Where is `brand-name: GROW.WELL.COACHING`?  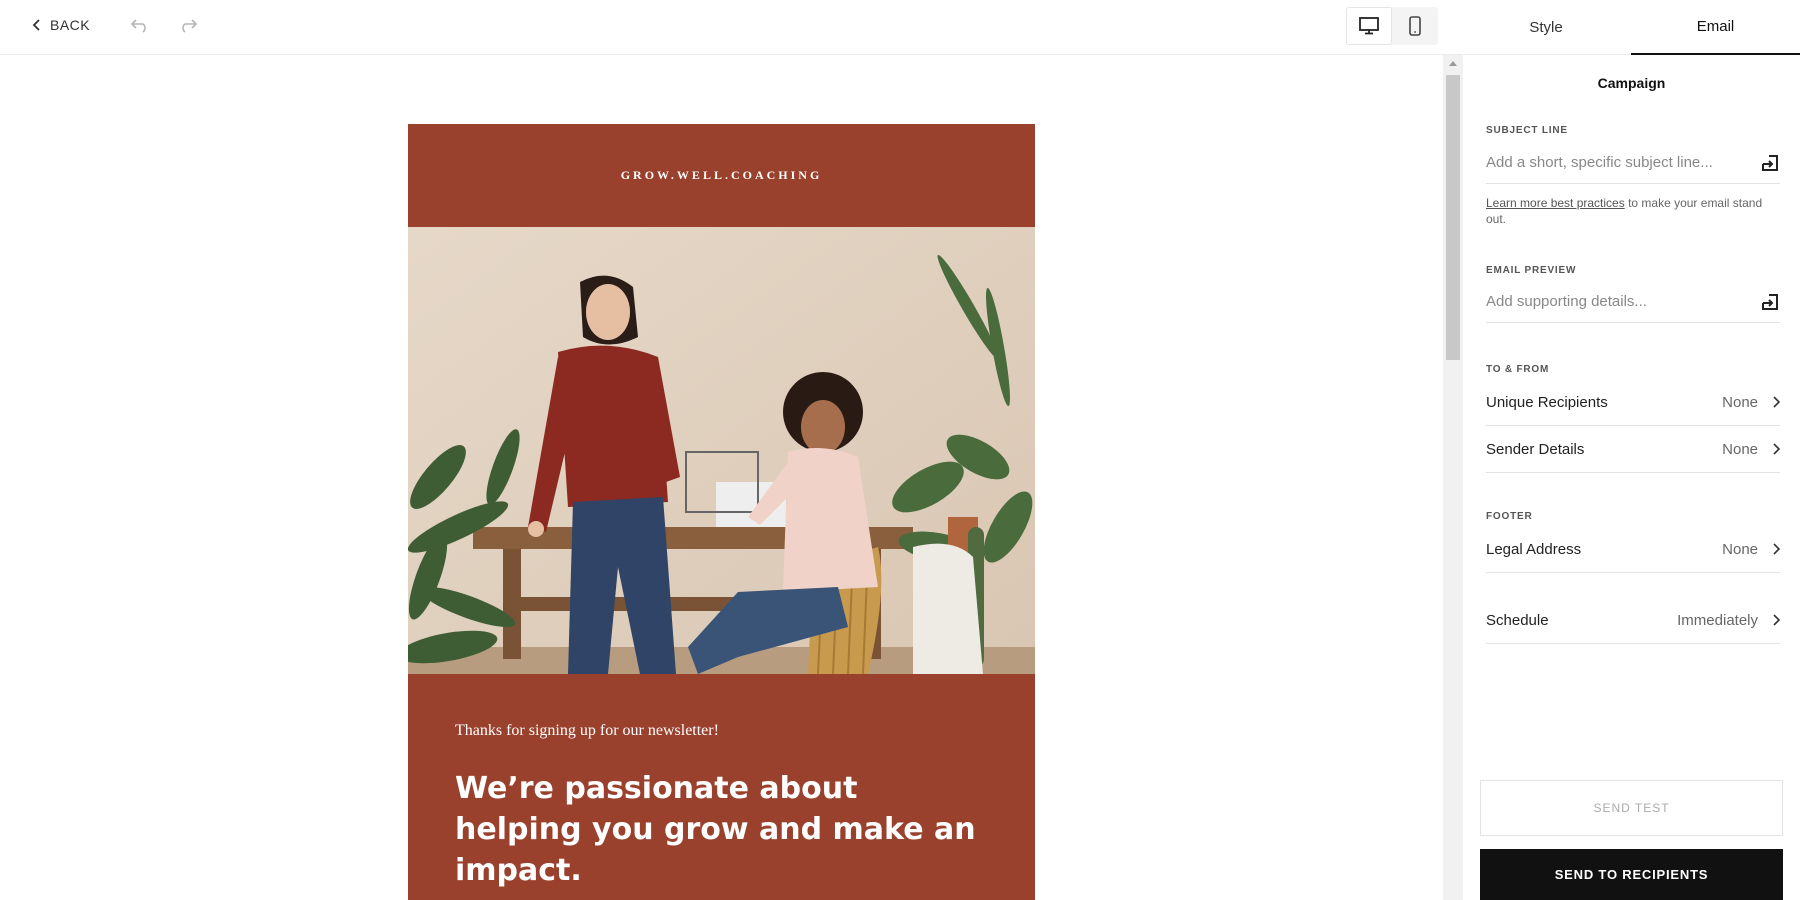
brand-name: GROW.WELL.COACHING is located at coordinates (721, 175).